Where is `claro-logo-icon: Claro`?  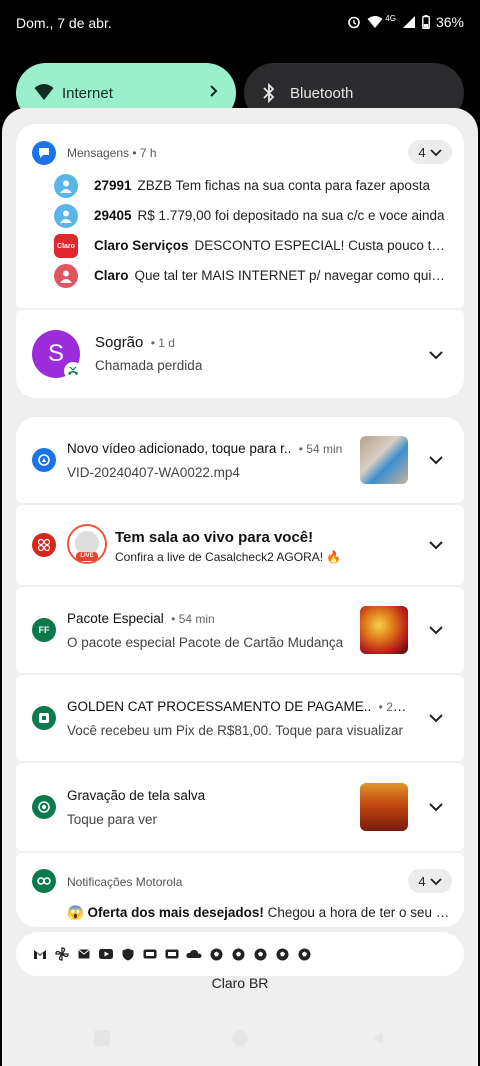
claro-logo-icon: Claro is located at coordinates (66, 246).